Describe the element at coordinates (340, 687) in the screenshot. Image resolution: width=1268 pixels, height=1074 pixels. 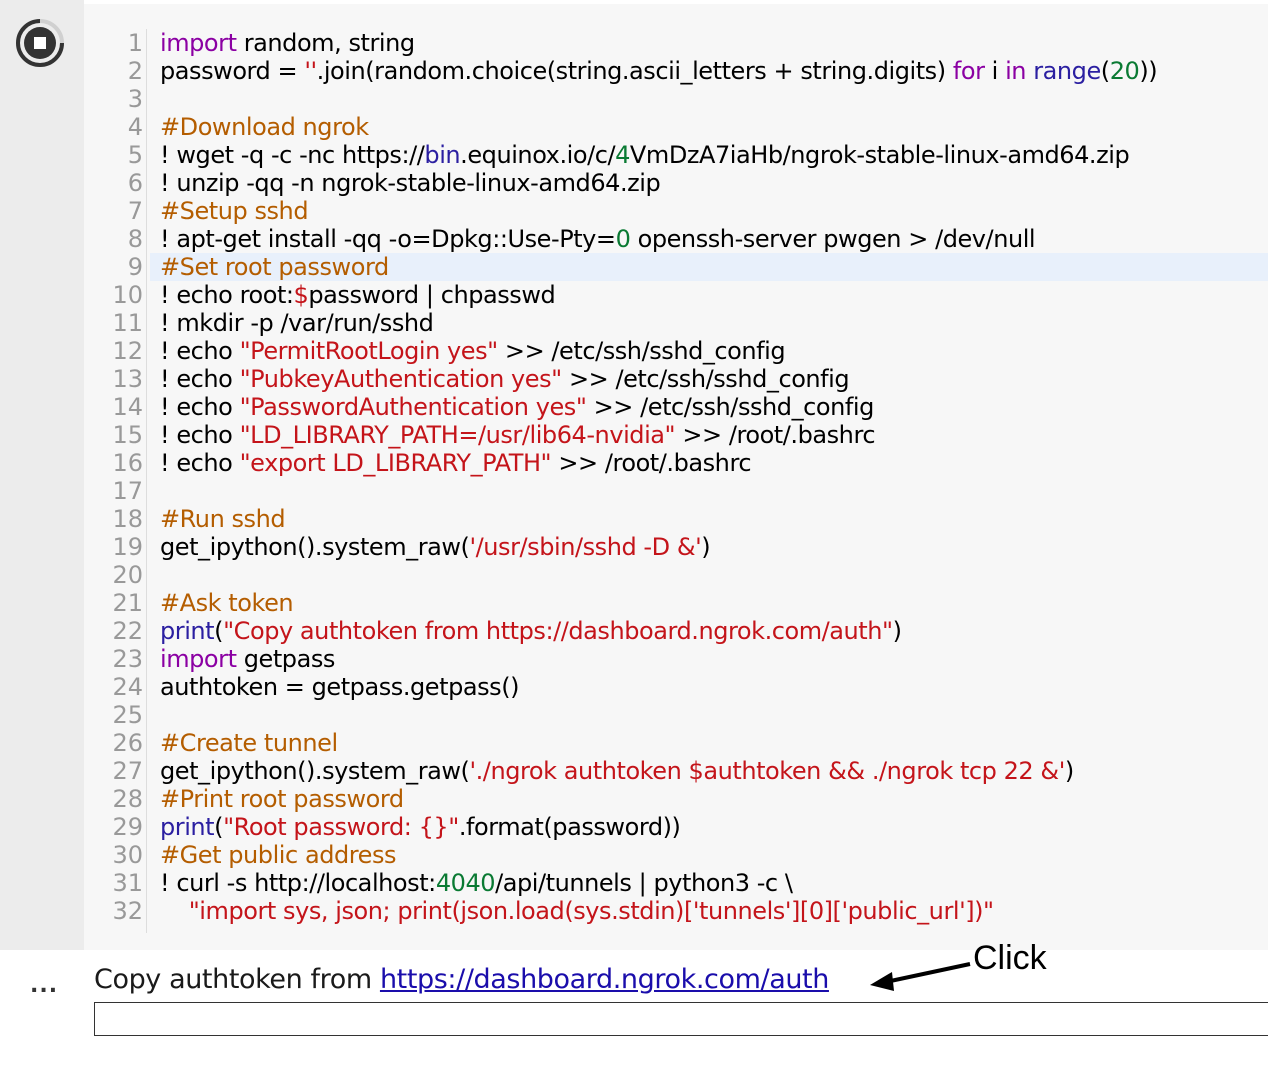
I see `code-token: authtoken = getpass.getpass()` at that location.